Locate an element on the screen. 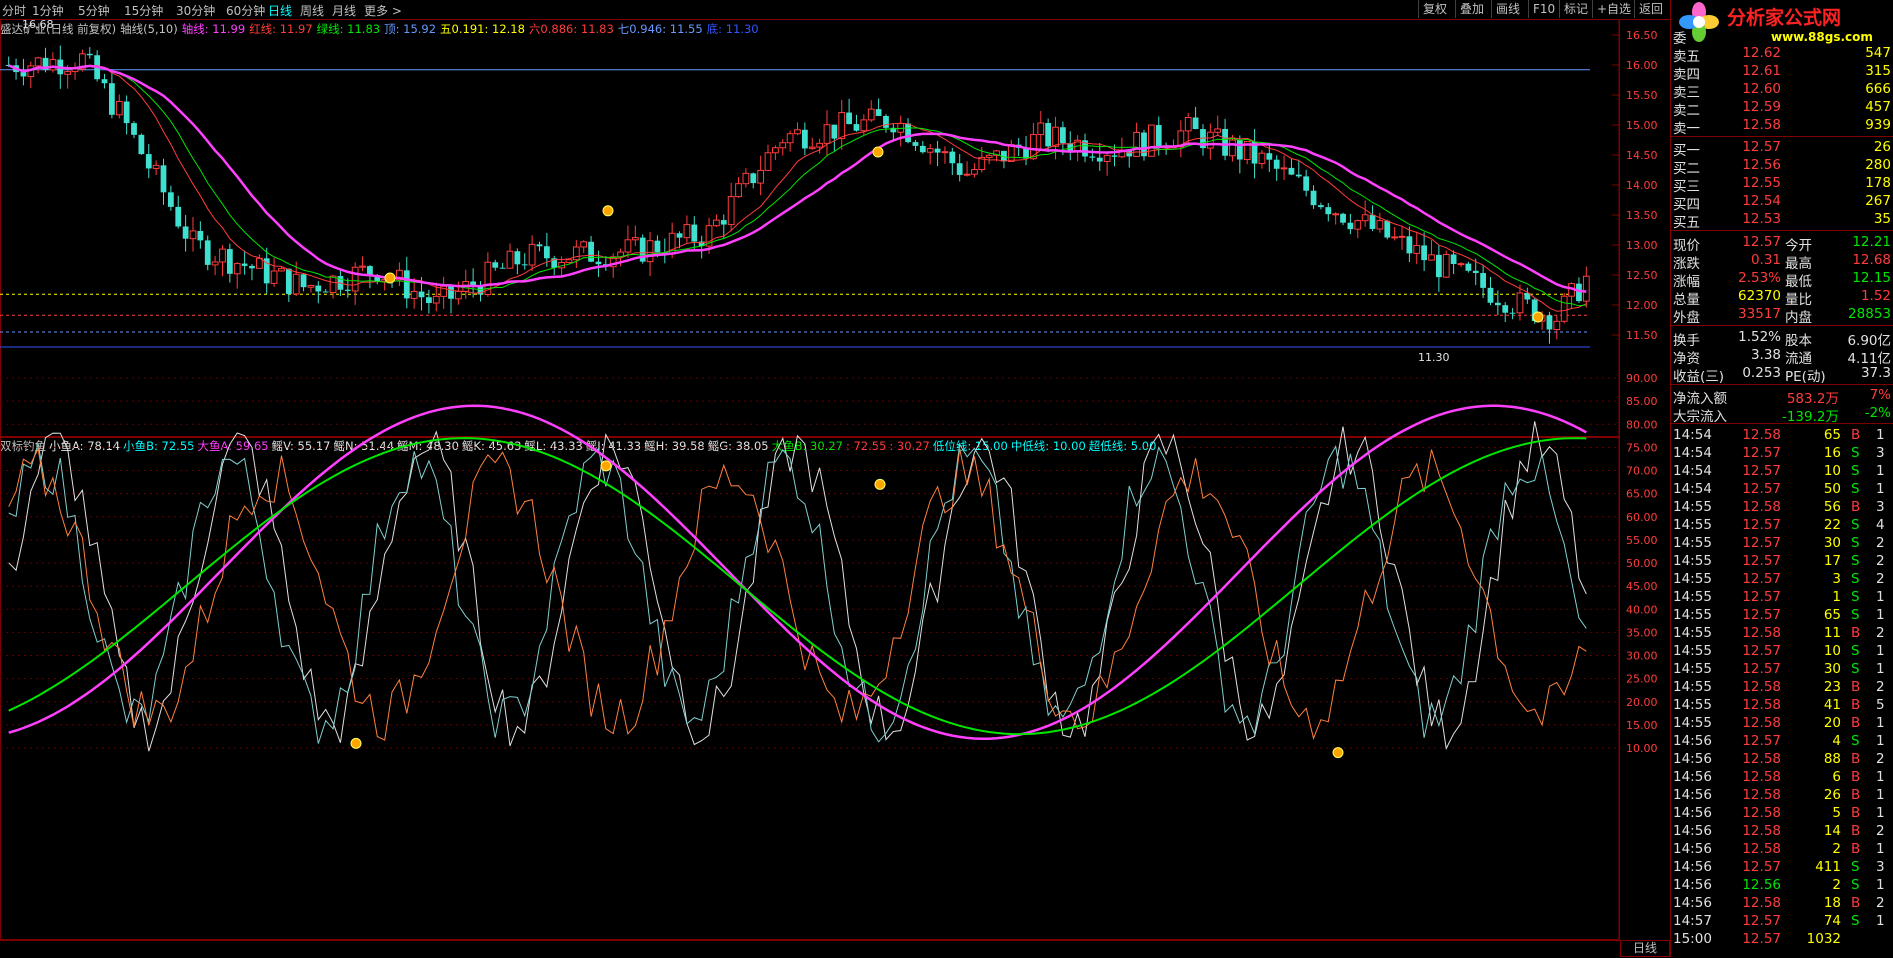 The width and height of the screenshot is (1893, 958). tab-3: 15分钟 is located at coordinates (143, 10).